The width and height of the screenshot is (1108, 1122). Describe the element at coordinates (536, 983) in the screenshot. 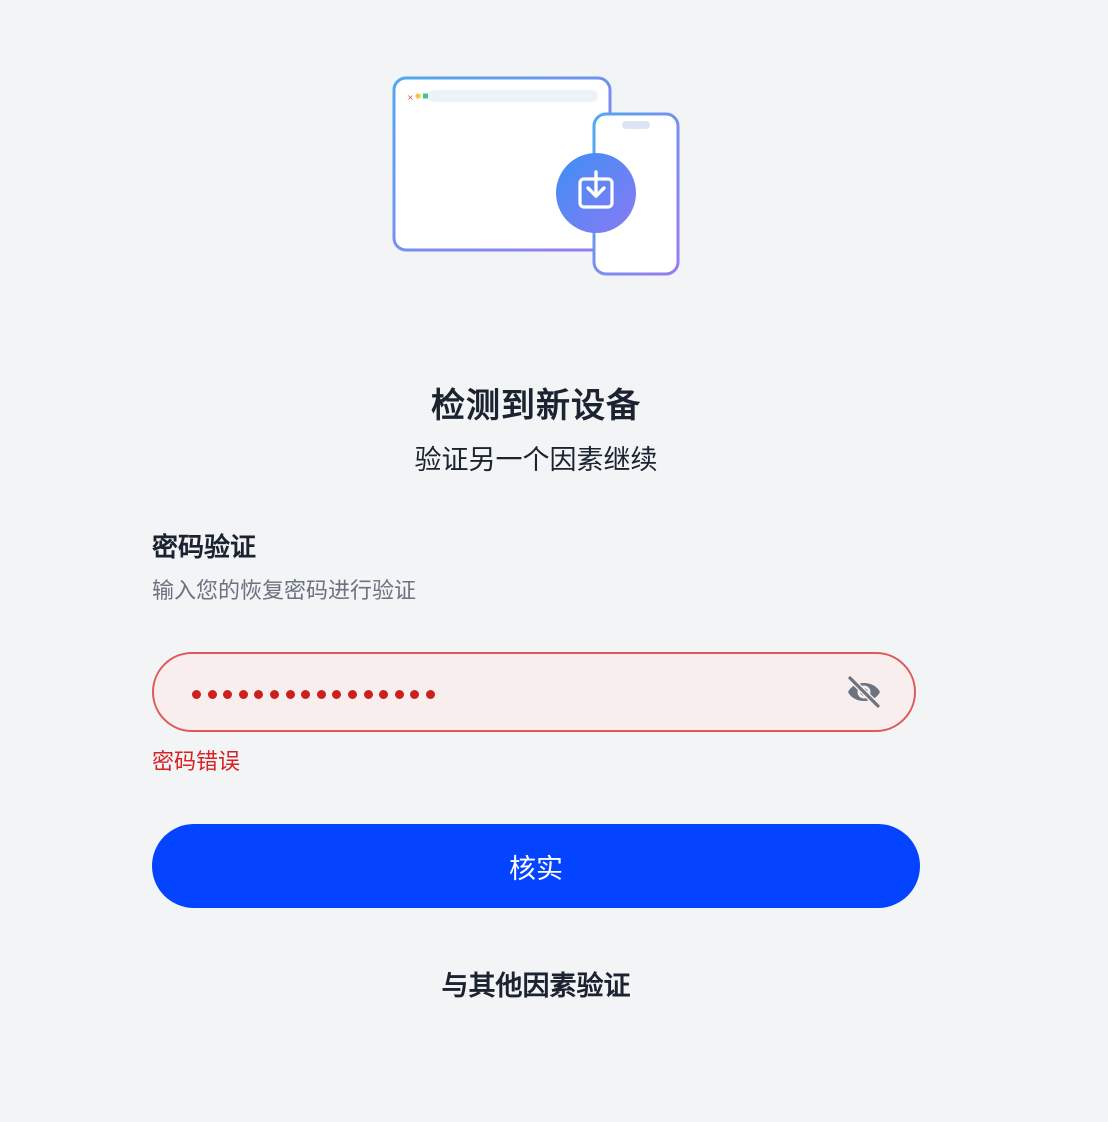

I see `verify-with-other-factor-link: 与其他因素验证` at that location.